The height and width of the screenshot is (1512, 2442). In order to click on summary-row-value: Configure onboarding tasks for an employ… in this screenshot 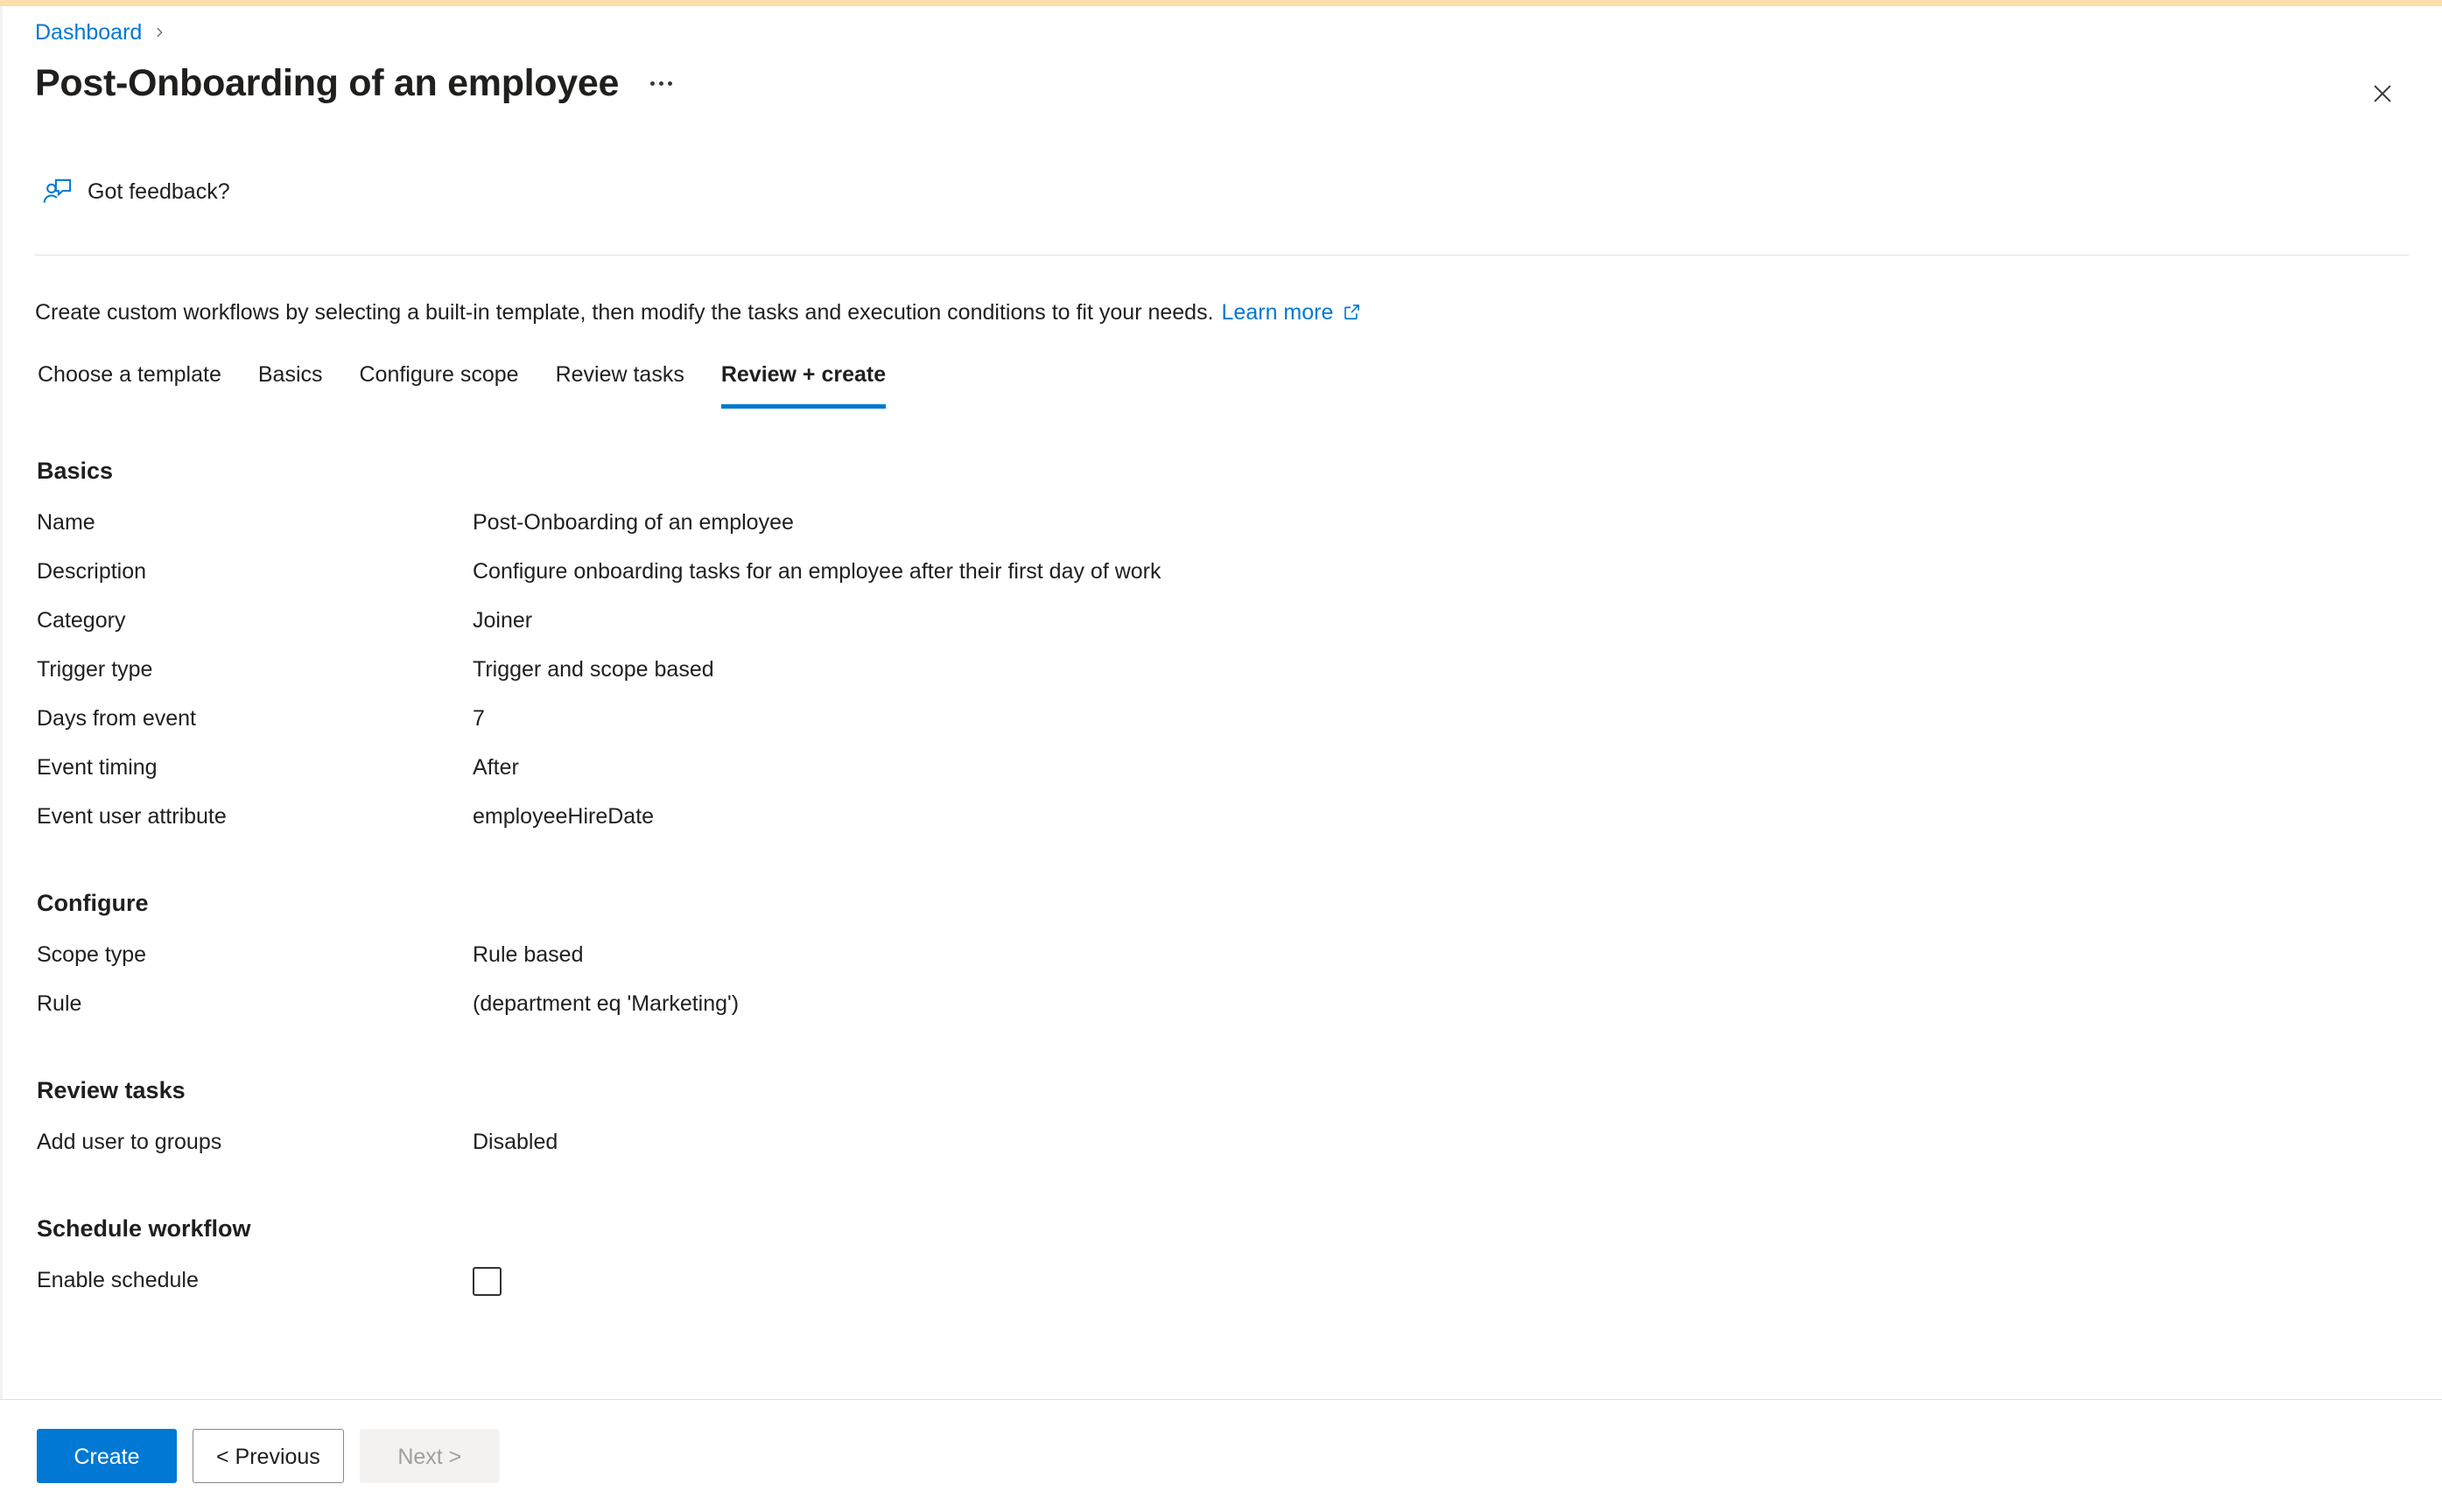, I will do `click(817, 571)`.